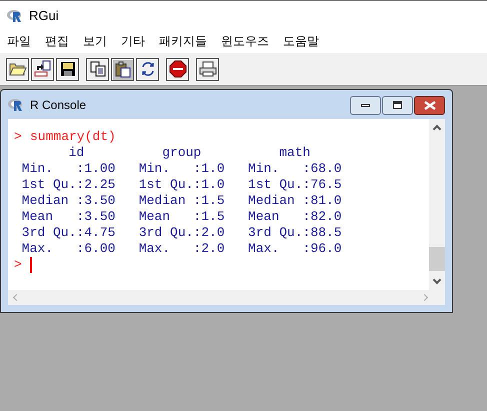 The width and height of the screenshot is (487, 411). I want to click on copy-icon, so click(97, 69).